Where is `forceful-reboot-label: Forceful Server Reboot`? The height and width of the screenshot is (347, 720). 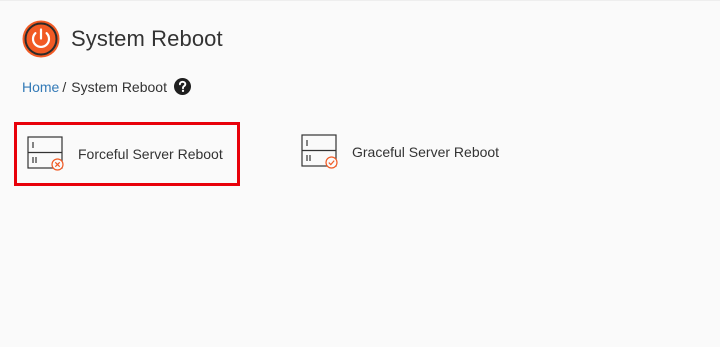 forceful-reboot-label: Forceful Server Reboot is located at coordinates (150, 154).